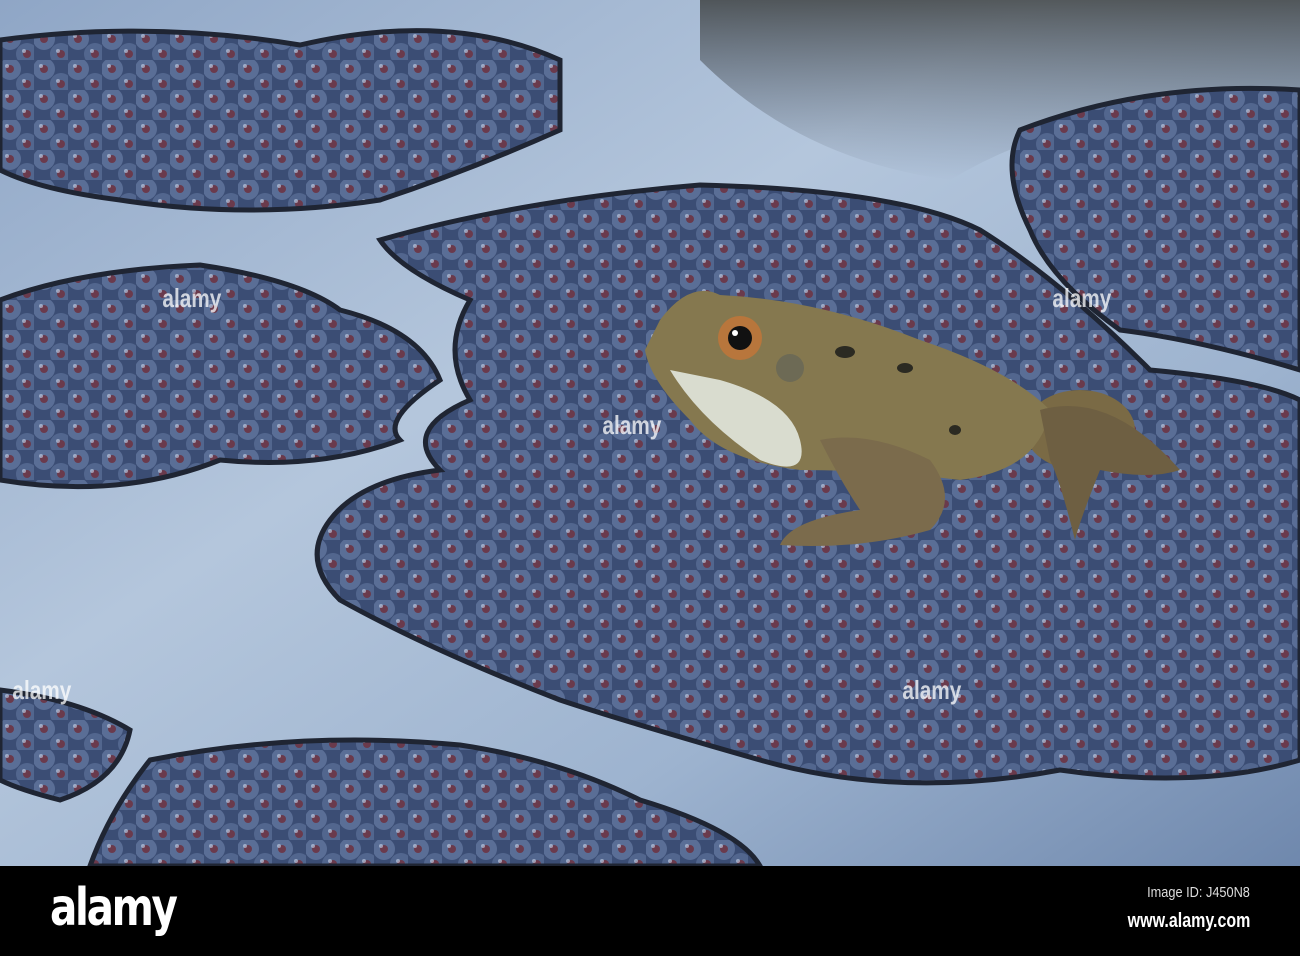  Describe the element at coordinates (1188, 921) in the screenshot. I see `website-url: www.alamy.com` at that location.